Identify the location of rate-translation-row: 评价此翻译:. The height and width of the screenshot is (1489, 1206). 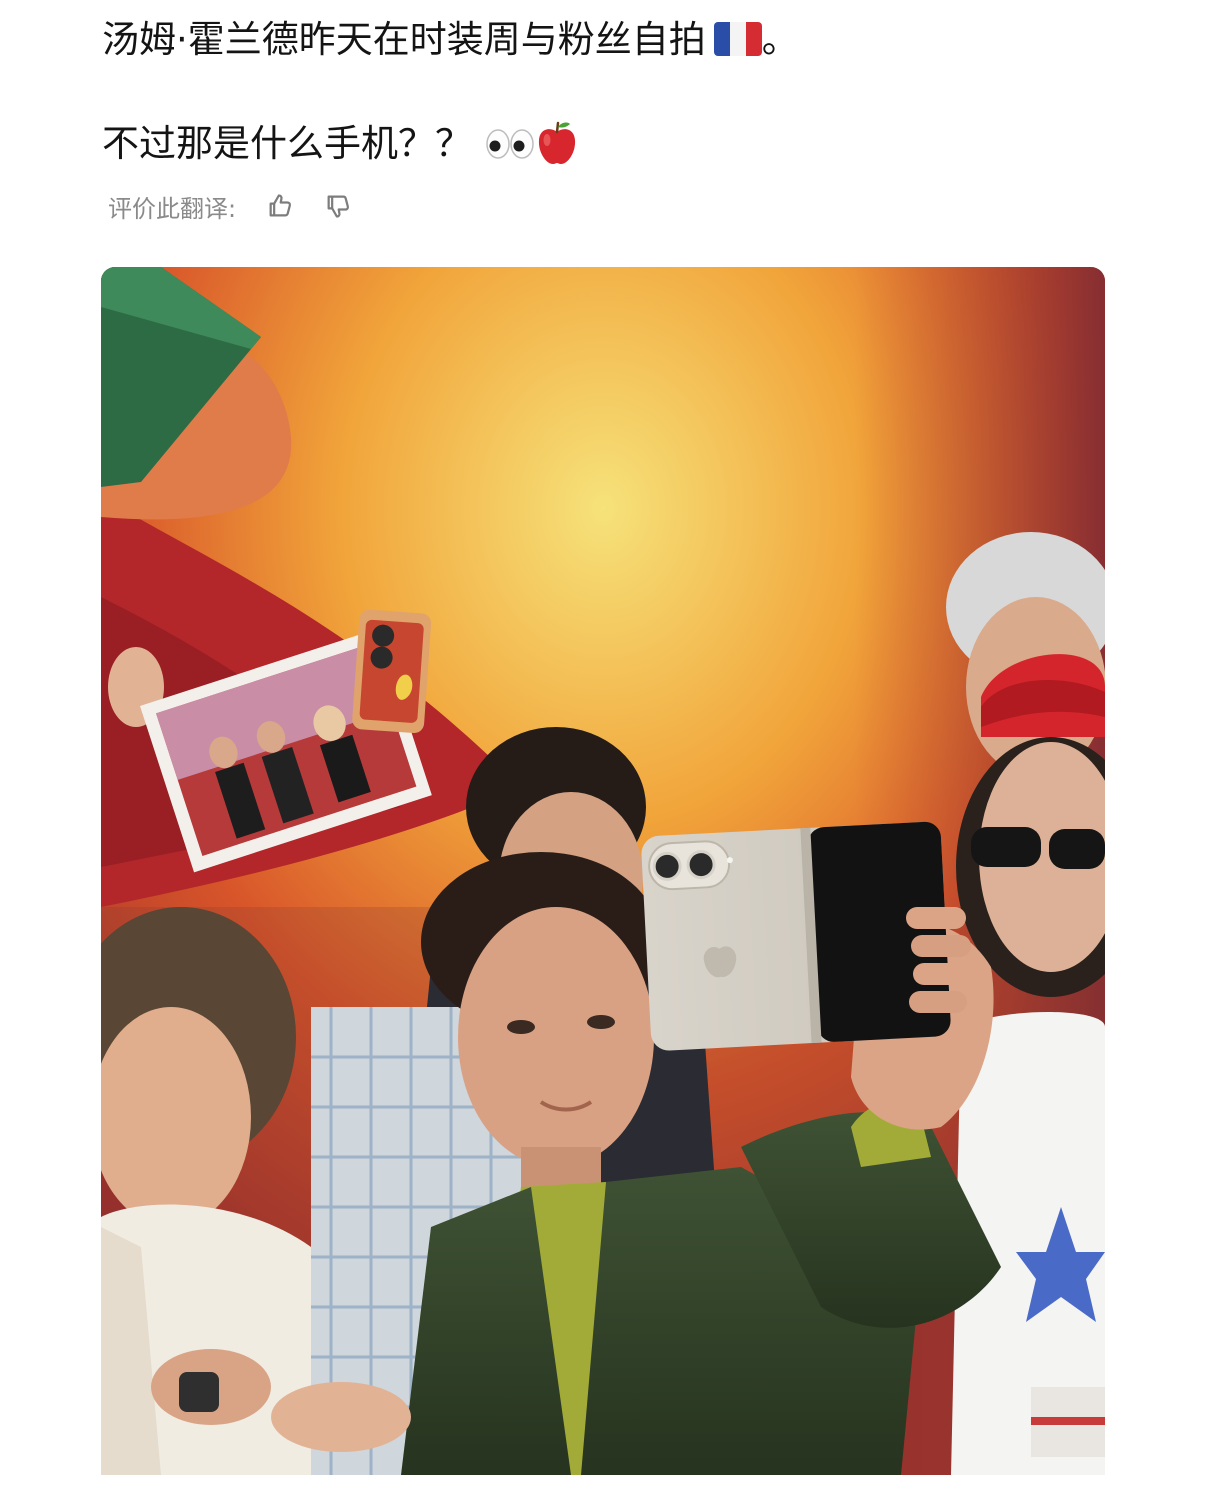
(233, 206).